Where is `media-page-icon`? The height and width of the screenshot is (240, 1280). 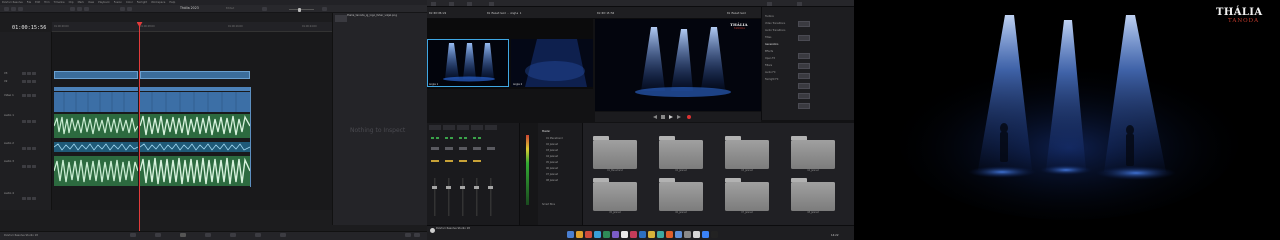 media-page-icon is located at coordinates (133, 235).